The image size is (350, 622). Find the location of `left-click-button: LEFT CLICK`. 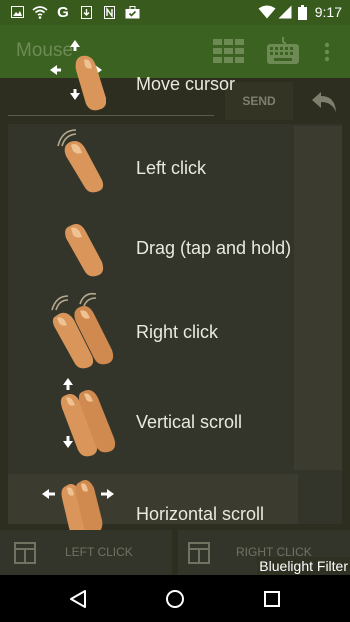

left-click-button: LEFT CLICK is located at coordinates (86, 552).